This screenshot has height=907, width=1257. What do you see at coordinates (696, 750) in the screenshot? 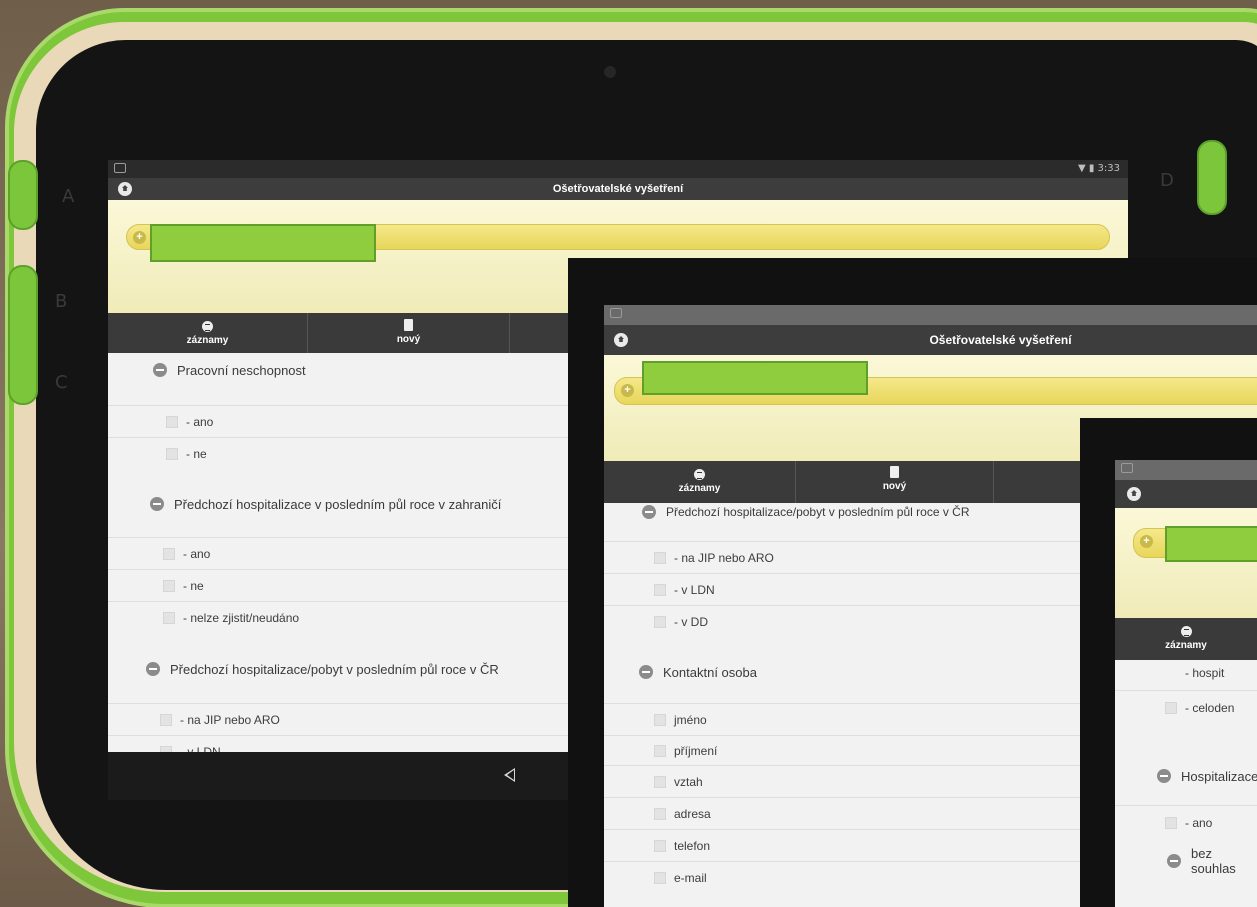
I see `option-label: příjmení` at bounding box center [696, 750].